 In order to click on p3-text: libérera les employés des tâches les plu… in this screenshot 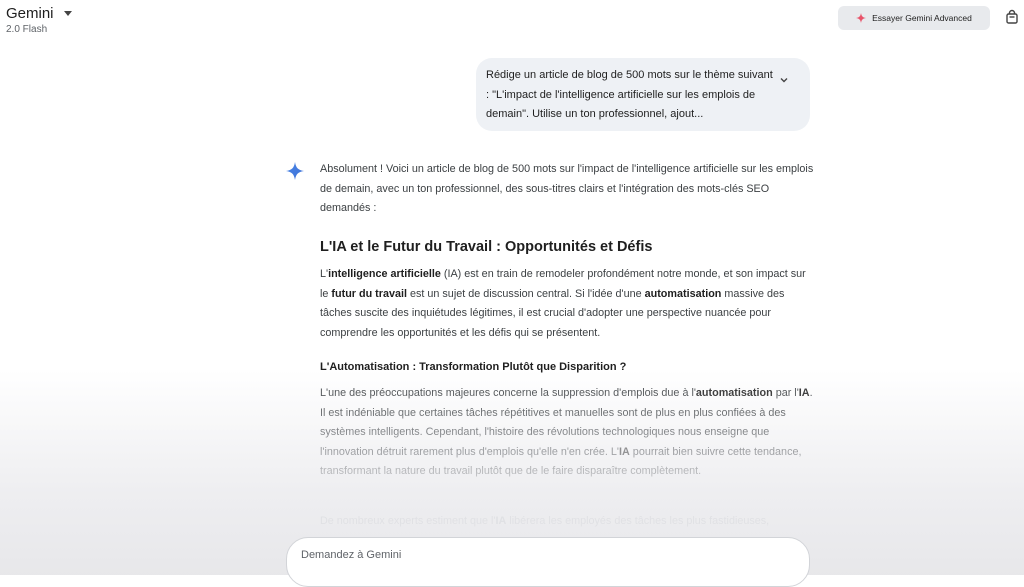, I will do `click(638, 521)`.